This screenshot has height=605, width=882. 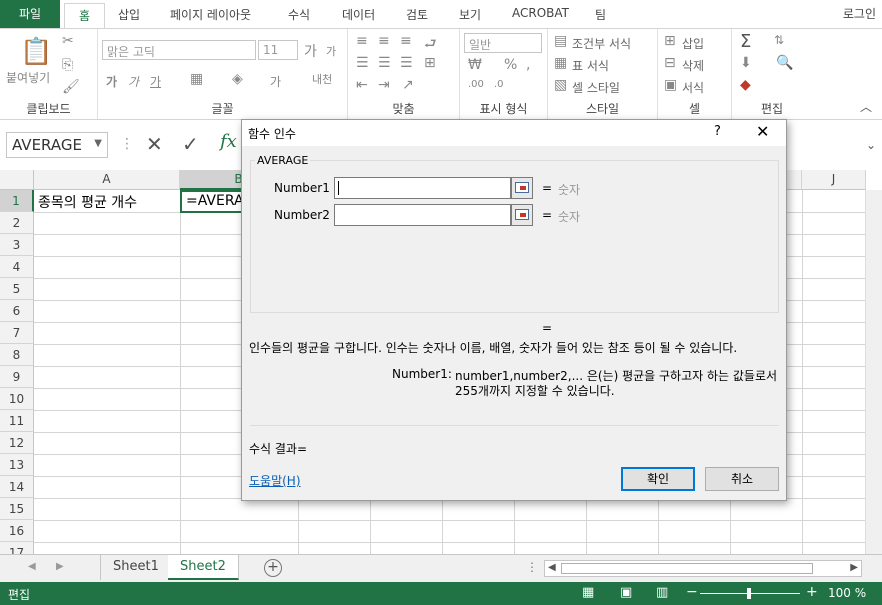 I want to click on row-header-3: 3, so click(x=17, y=245).